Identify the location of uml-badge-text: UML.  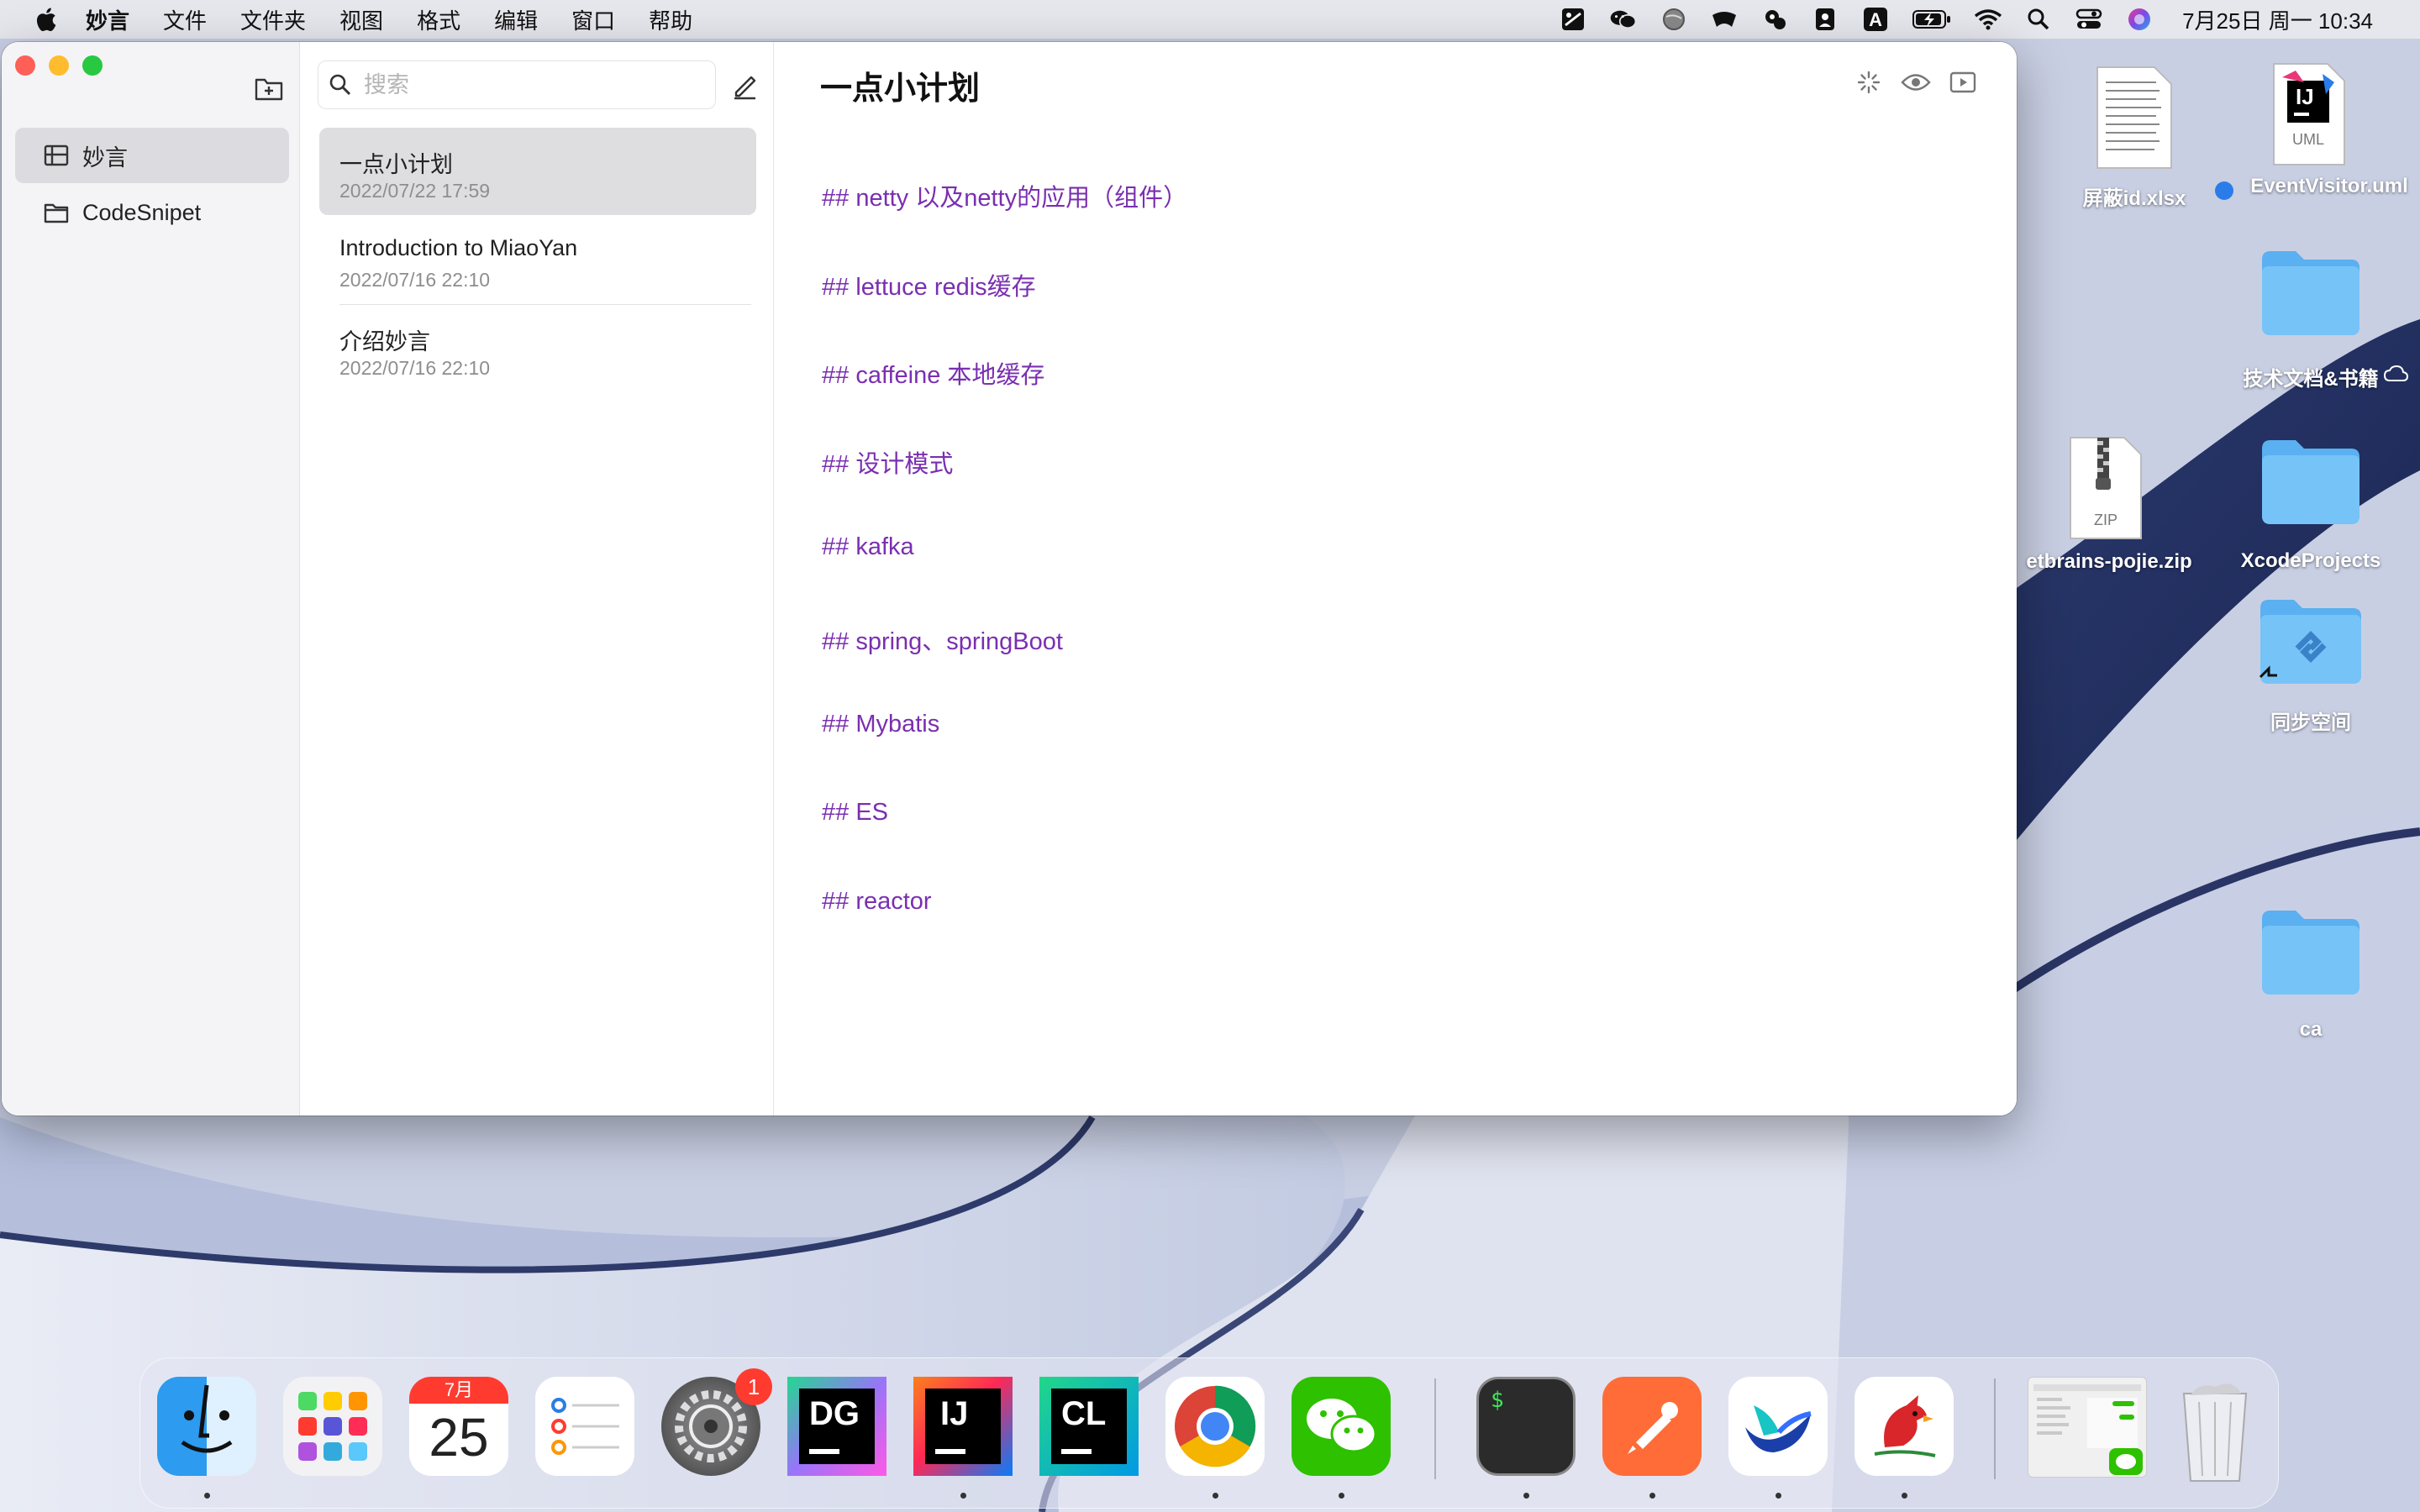
(2308, 139).